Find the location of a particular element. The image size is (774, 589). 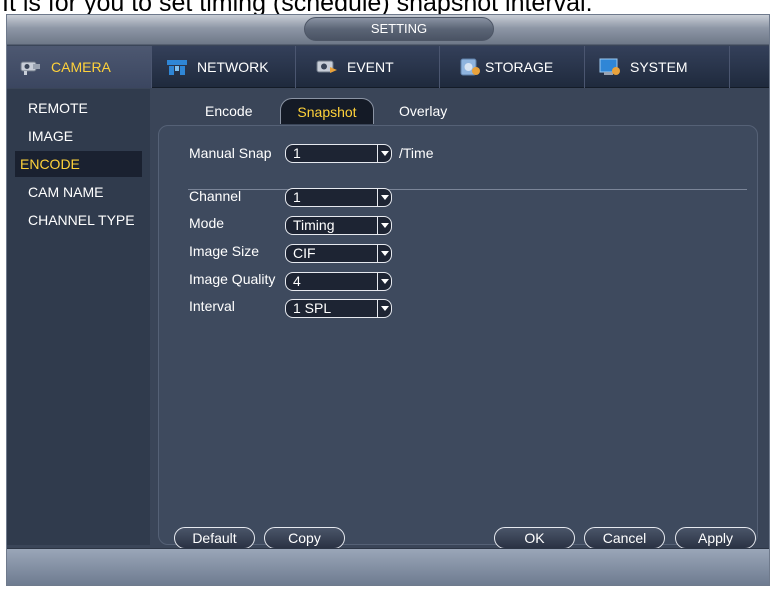

channel-value: 1 is located at coordinates (297, 197).